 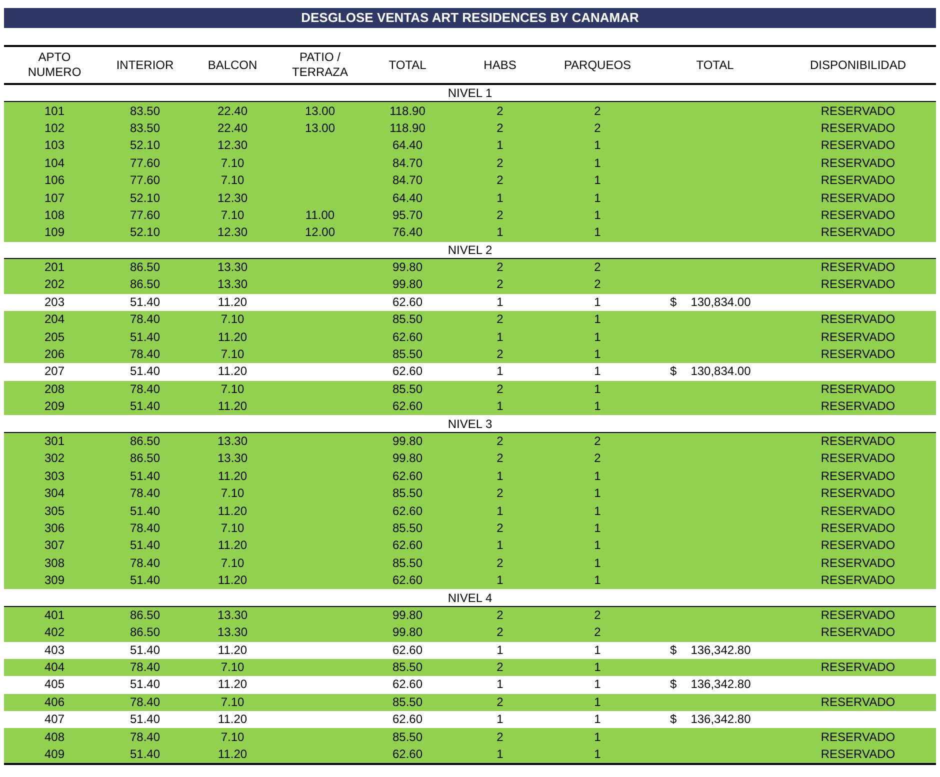 What do you see at coordinates (408, 65) in the screenshot?
I see `column-header: TOTAL` at bounding box center [408, 65].